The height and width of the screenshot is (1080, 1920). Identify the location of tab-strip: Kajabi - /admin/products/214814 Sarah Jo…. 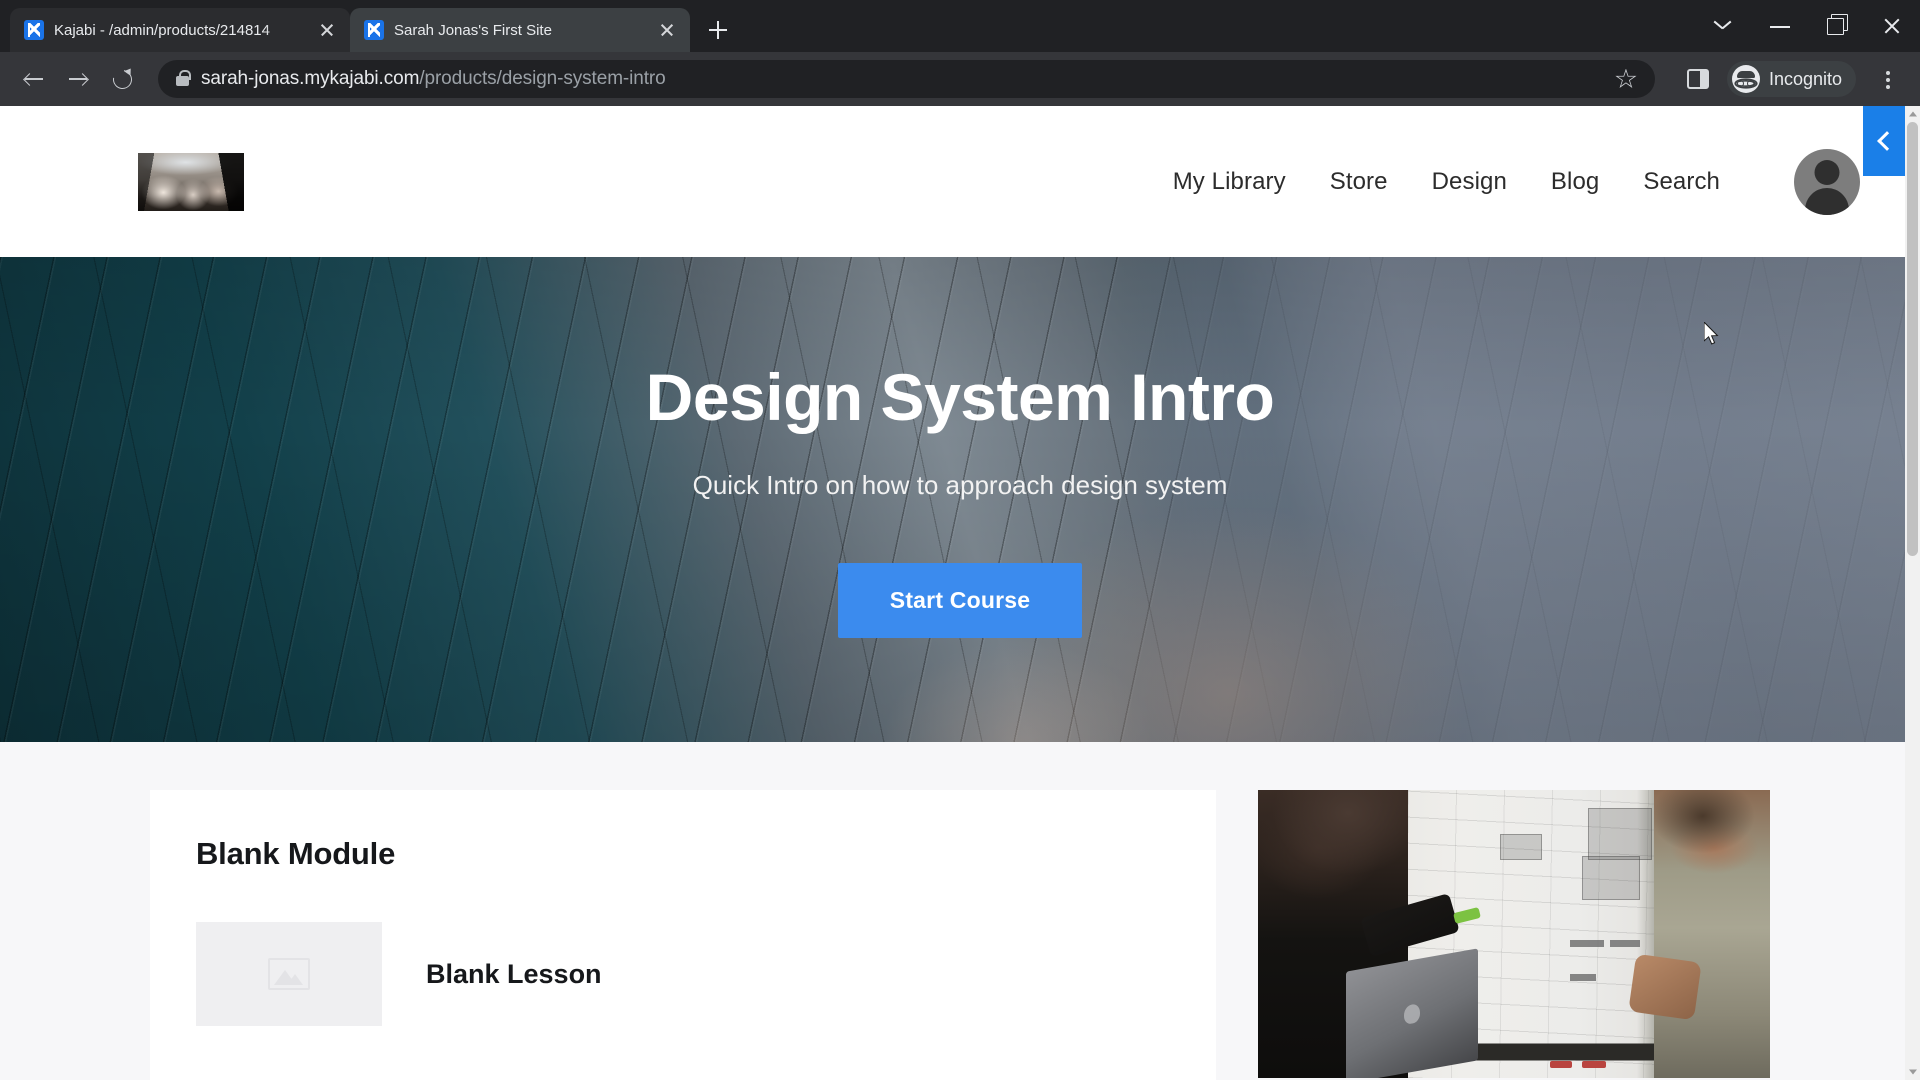
(960, 26).